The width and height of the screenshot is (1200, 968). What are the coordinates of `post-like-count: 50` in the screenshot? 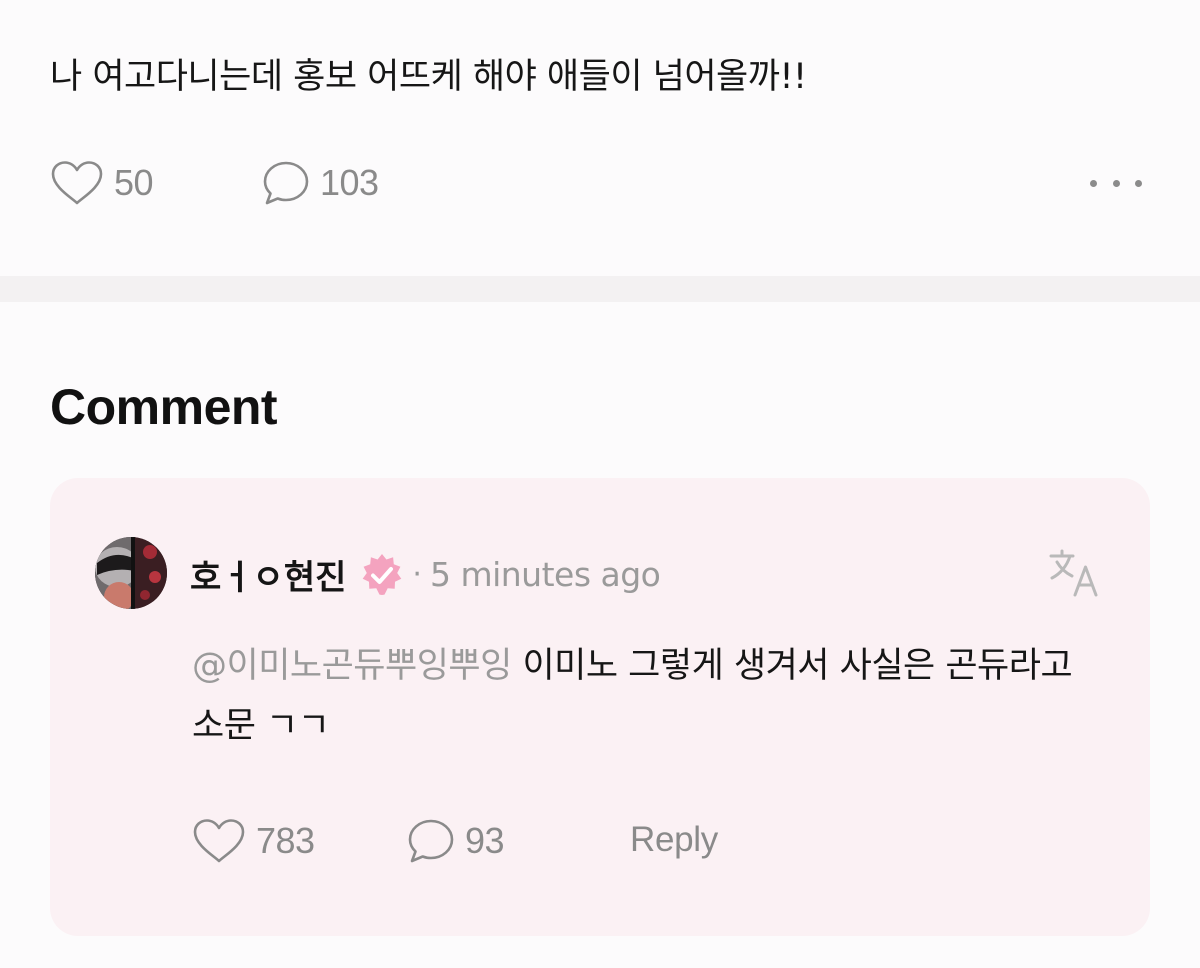 It's located at (134, 182).